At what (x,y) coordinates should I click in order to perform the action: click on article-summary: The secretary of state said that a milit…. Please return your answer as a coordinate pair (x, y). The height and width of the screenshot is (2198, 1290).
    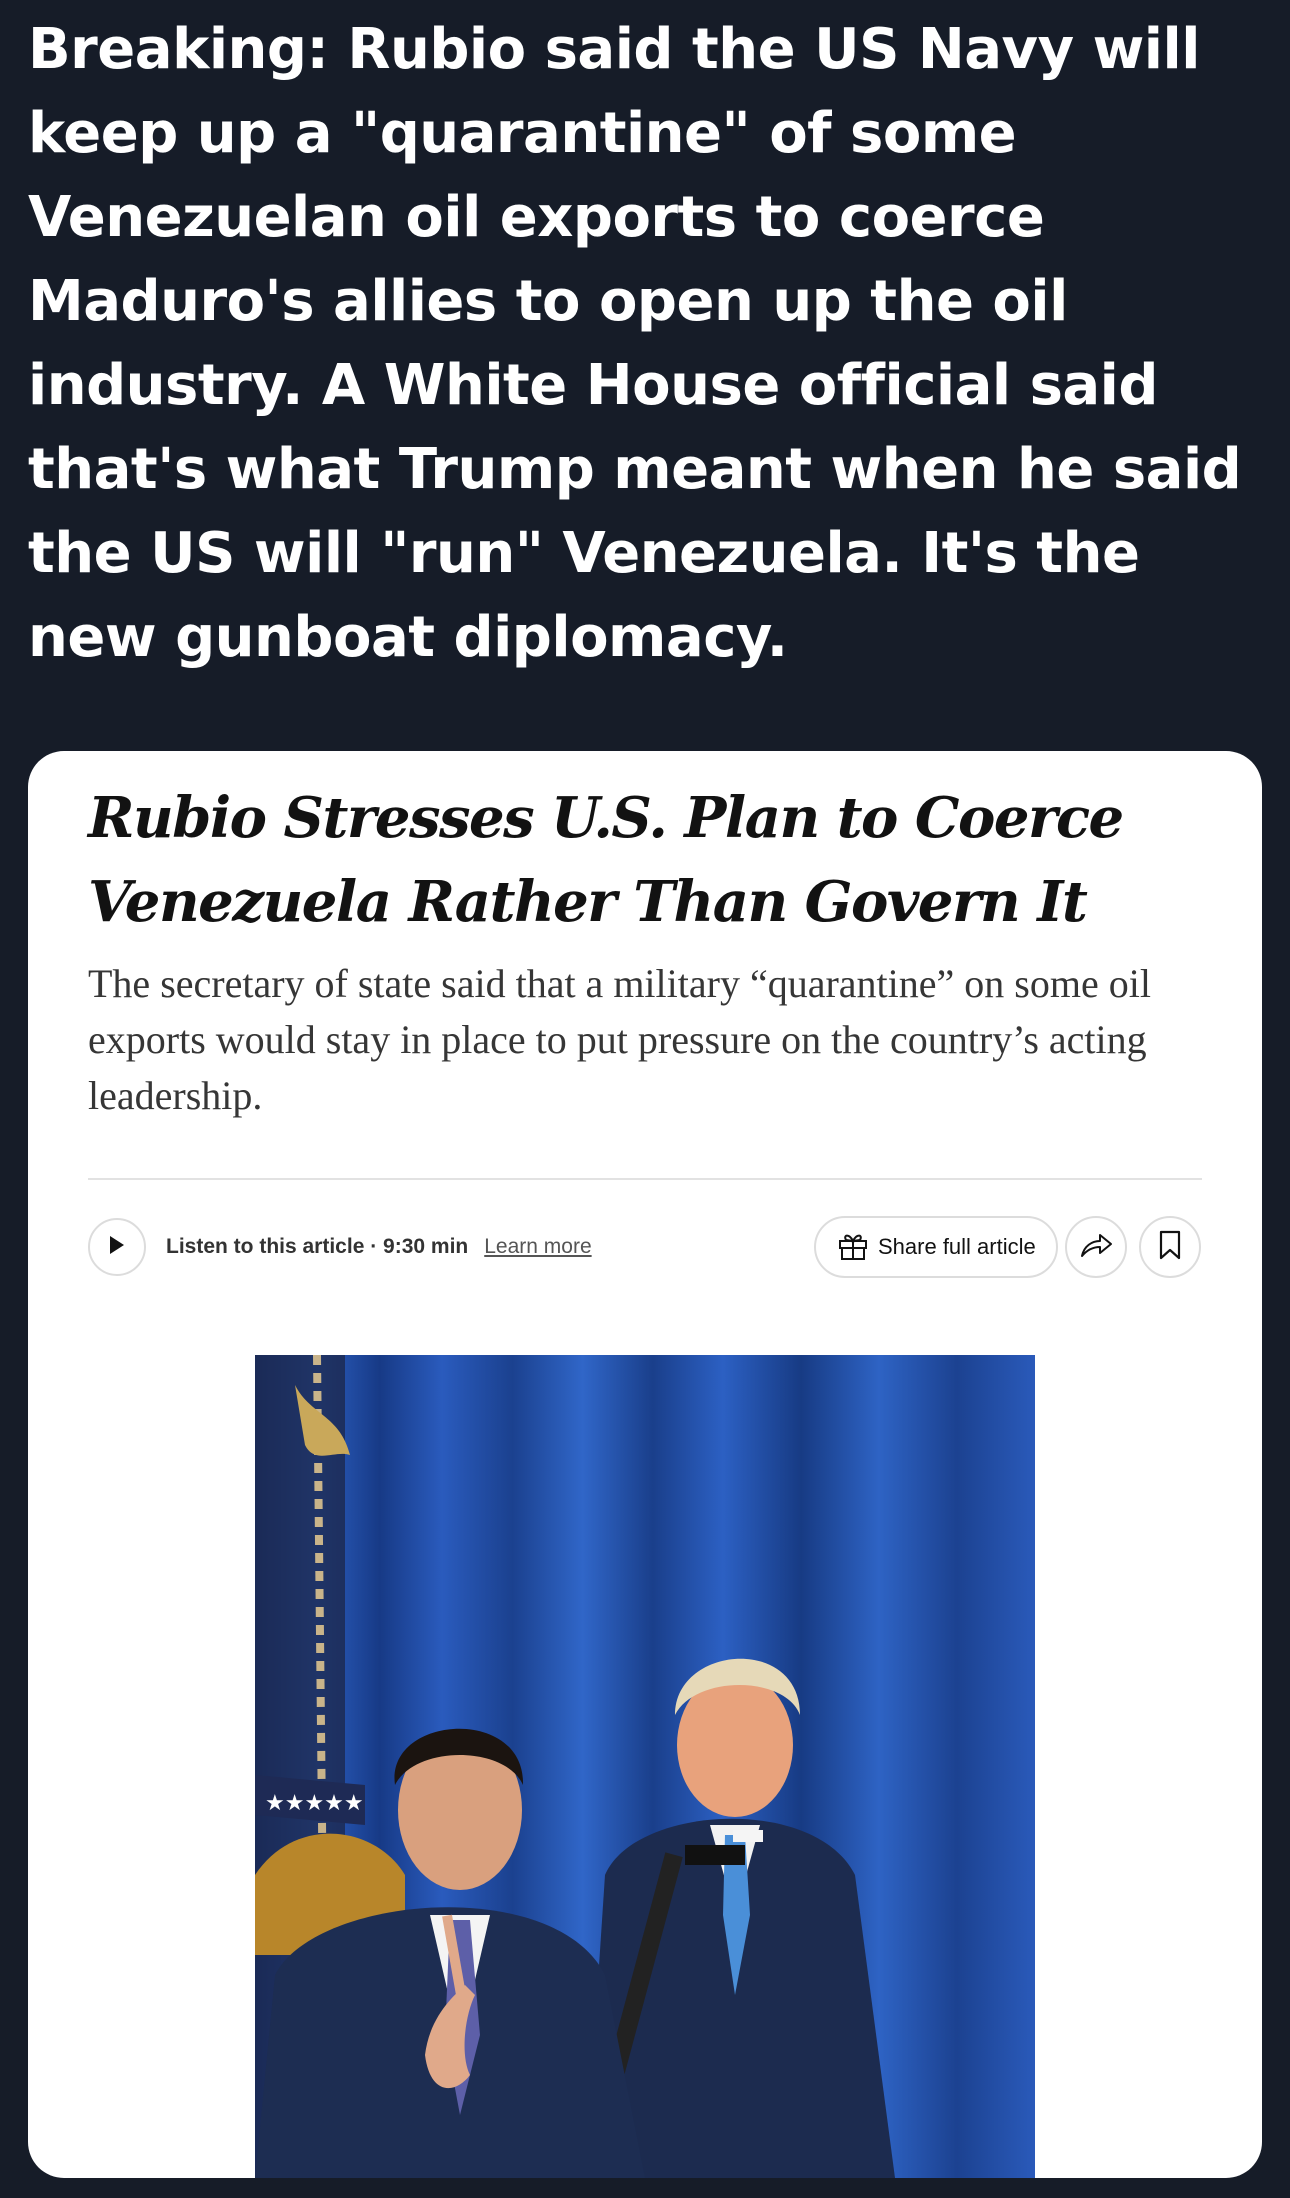
    Looking at the image, I should click on (619, 1039).